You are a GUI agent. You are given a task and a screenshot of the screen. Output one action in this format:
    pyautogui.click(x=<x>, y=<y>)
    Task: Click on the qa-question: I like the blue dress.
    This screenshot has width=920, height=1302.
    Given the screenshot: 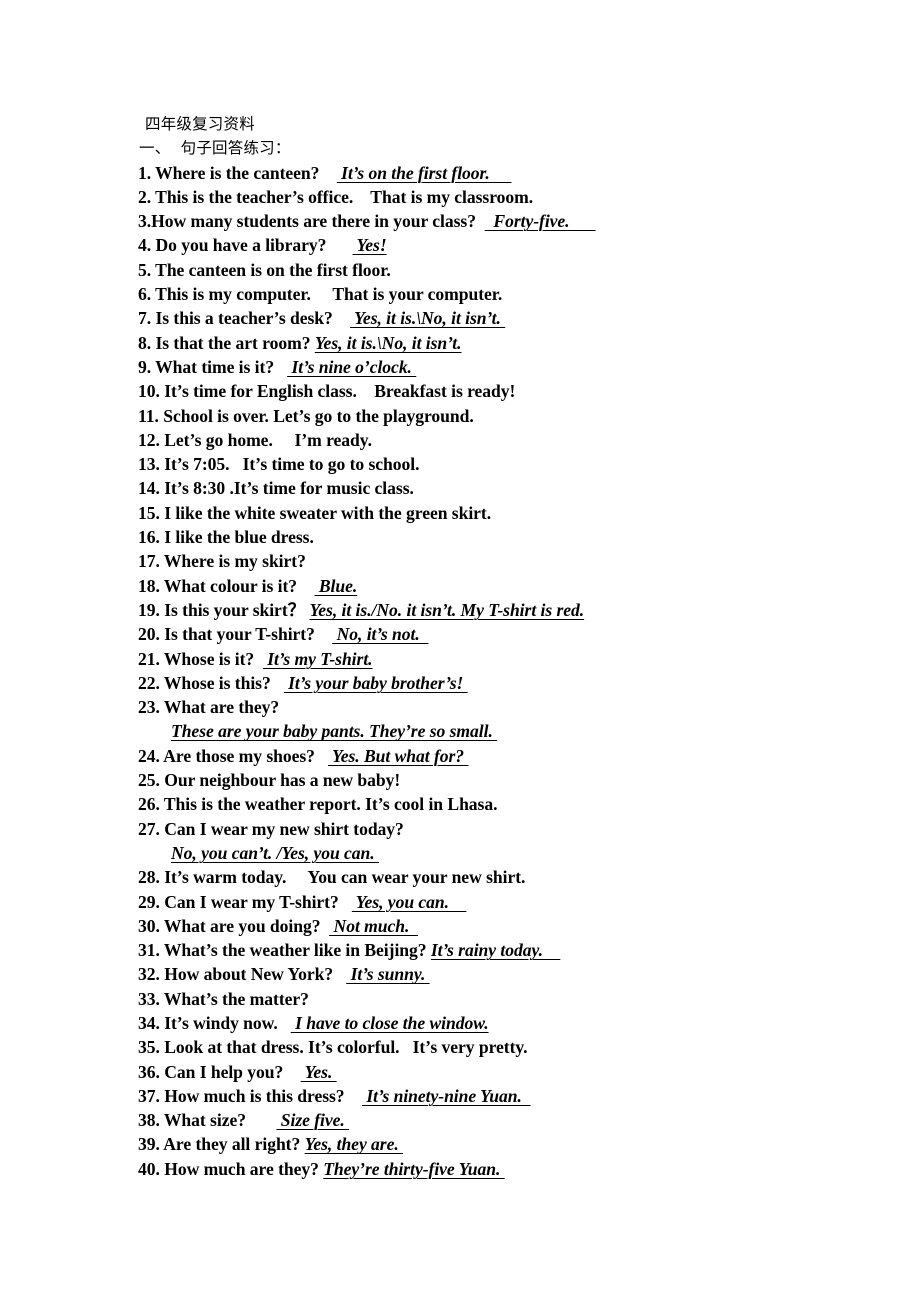 What is the action you would take?
    pyautogui.click(x=239, y=537)
    